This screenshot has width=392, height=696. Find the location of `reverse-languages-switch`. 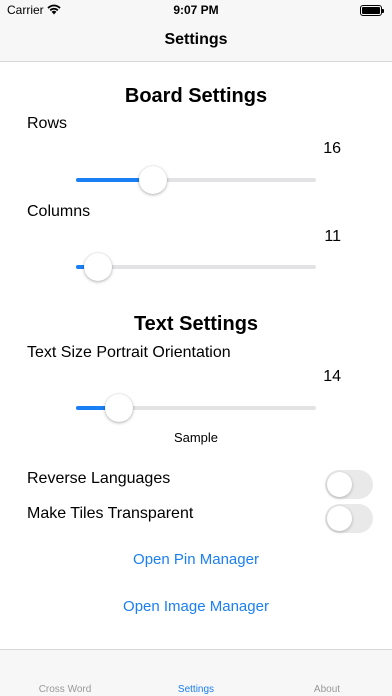

reverse-languages-switch is located at coordinates (349, 484).